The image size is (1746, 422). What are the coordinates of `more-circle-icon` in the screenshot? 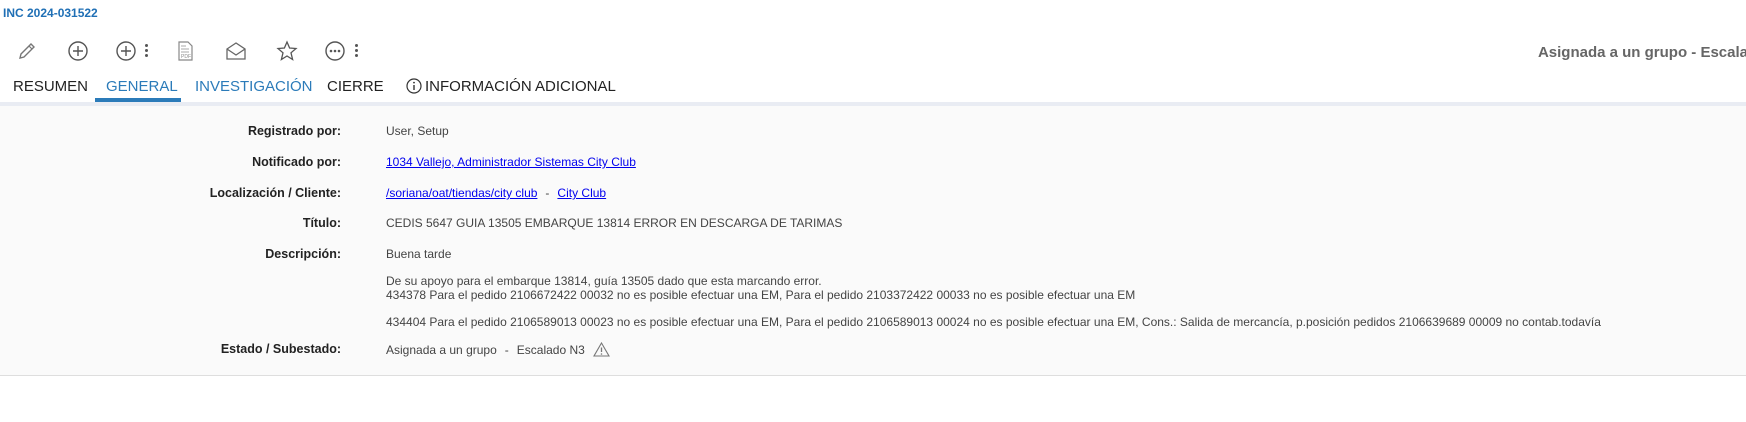 It's located at (336, 51).